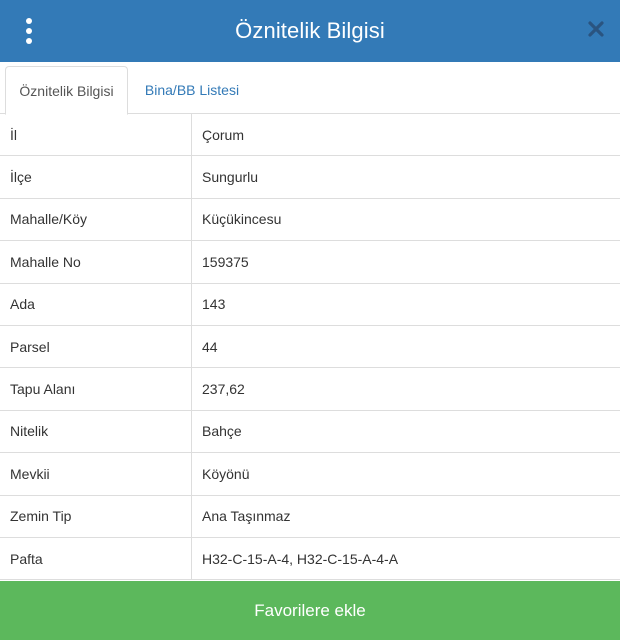  I want to click on attribute-label: Mahalle/Köy, so click(96, 219).